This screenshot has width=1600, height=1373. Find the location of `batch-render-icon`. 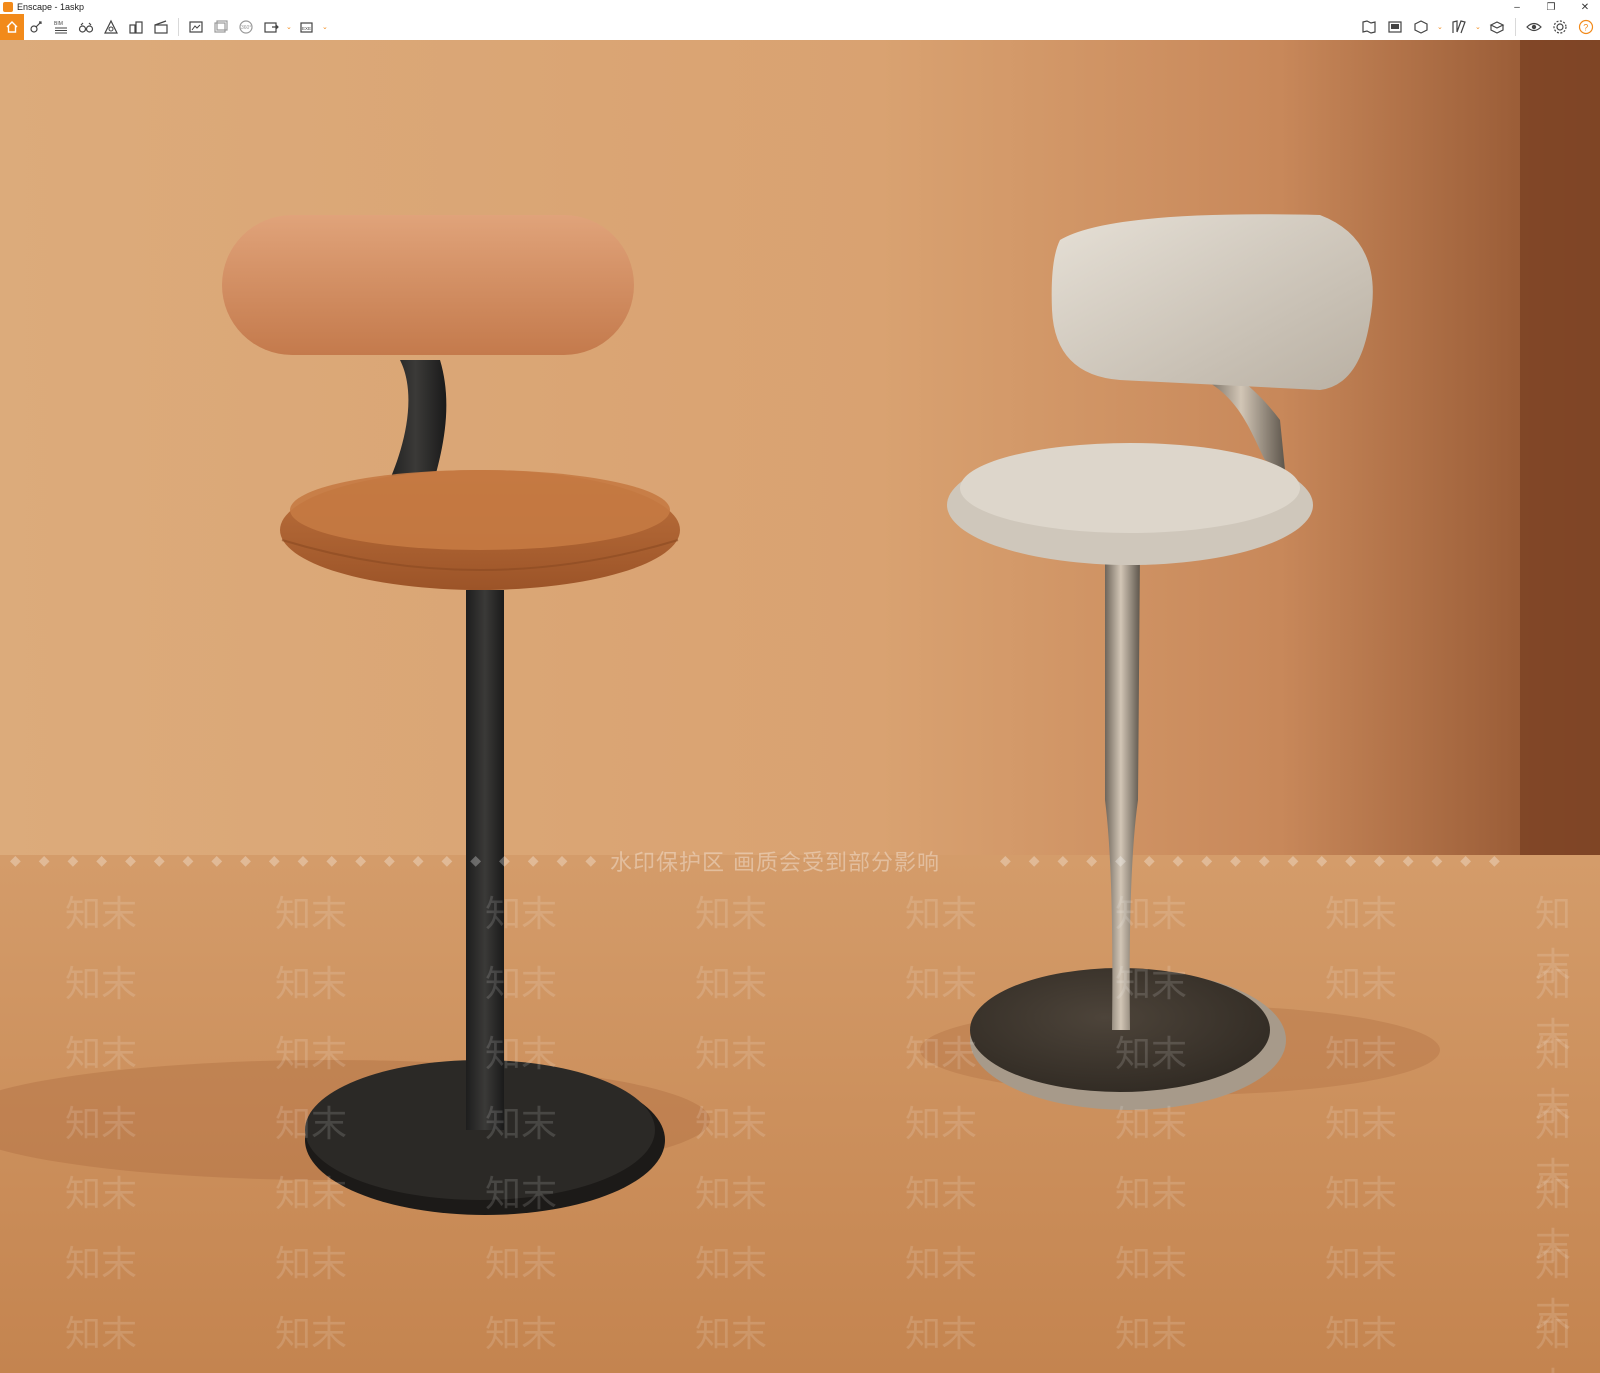

batch-render-icon is located at coordinates (221, 26).